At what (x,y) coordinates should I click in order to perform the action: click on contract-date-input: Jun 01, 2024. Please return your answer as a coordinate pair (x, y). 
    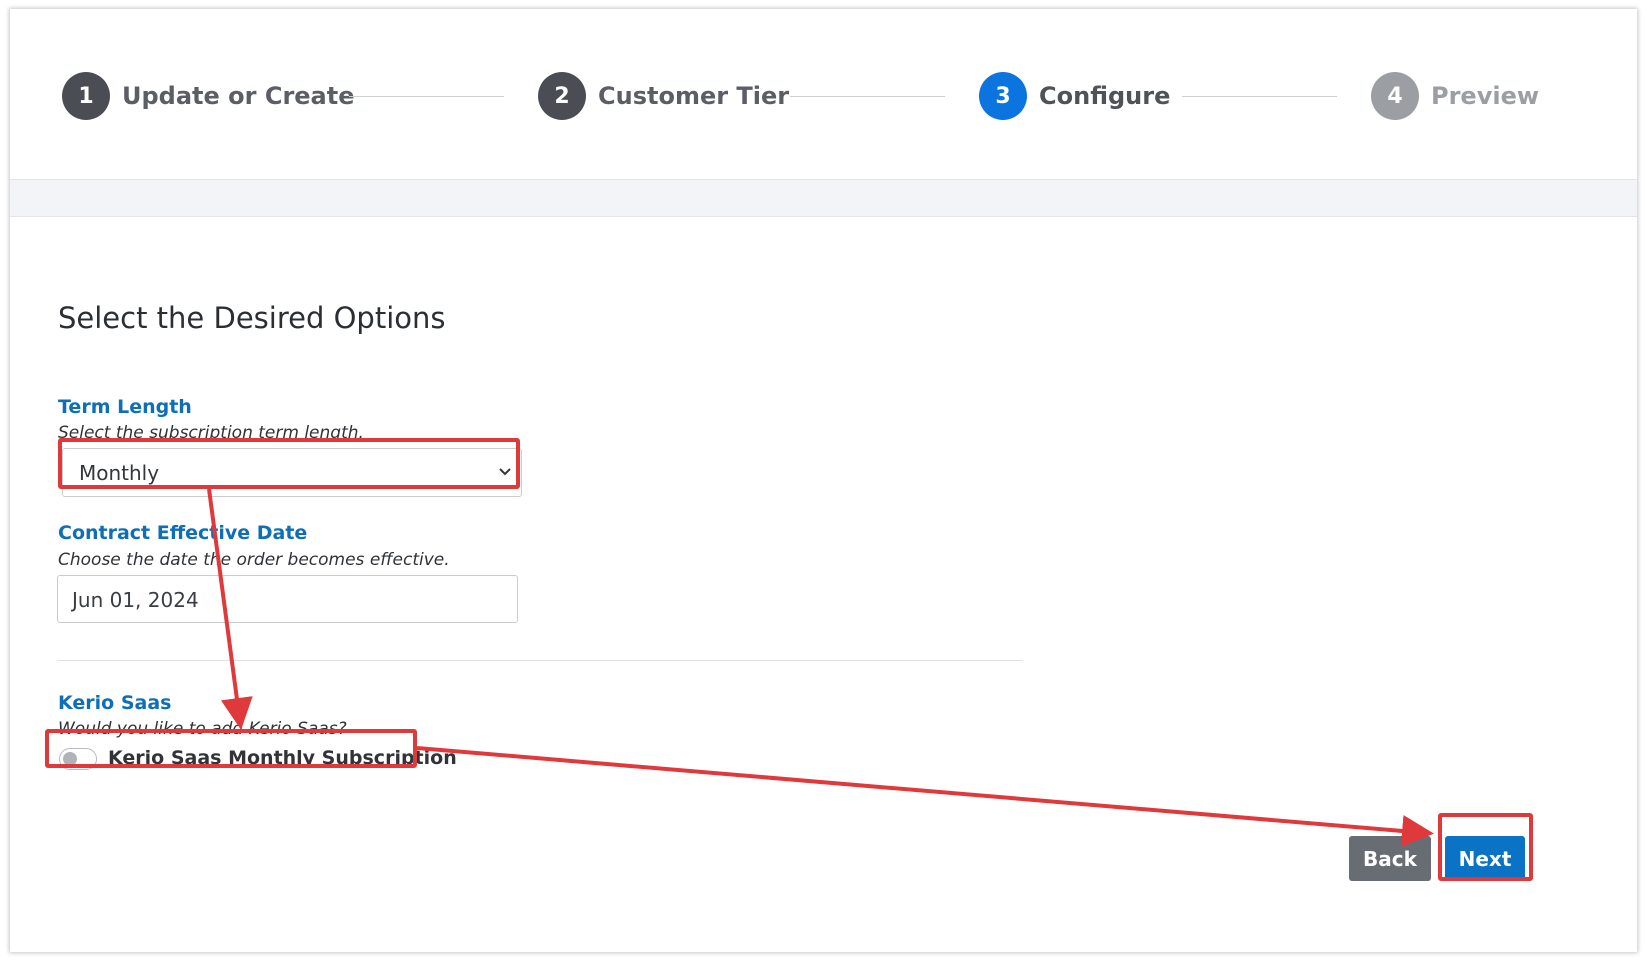
    Looking at the image, I should click on (287, 599).